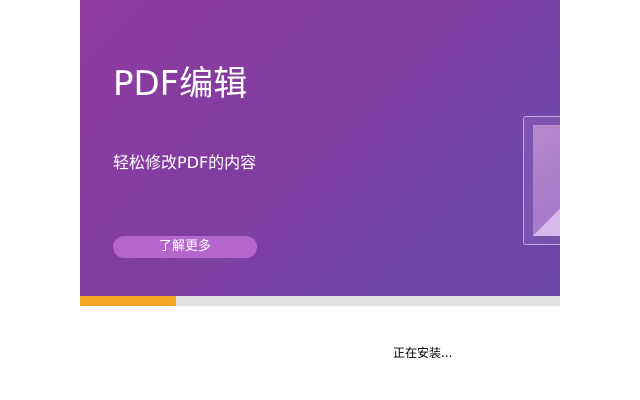 This screenshot has width=640, height=400. Describe the element at coordinates (320, 301) in the screenshot. I see `install-progress-bar` at that location.